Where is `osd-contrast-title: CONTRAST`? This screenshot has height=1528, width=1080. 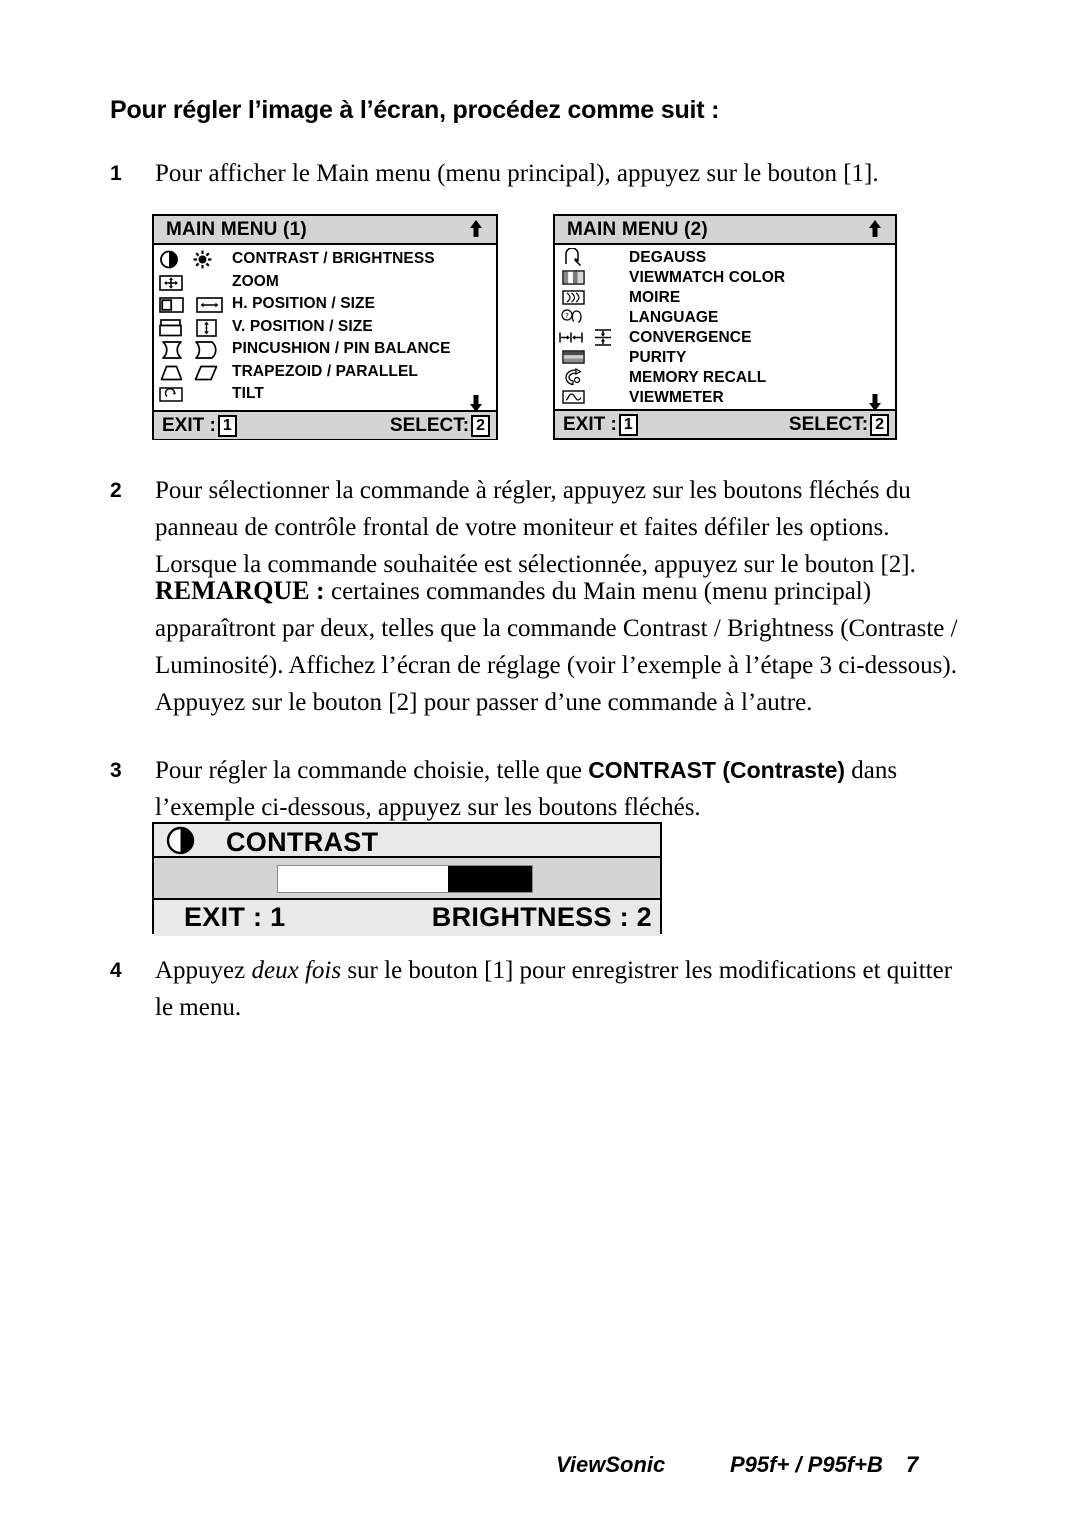
osd-contrast-title: CONTRAST is located at coordinates (302, 842).